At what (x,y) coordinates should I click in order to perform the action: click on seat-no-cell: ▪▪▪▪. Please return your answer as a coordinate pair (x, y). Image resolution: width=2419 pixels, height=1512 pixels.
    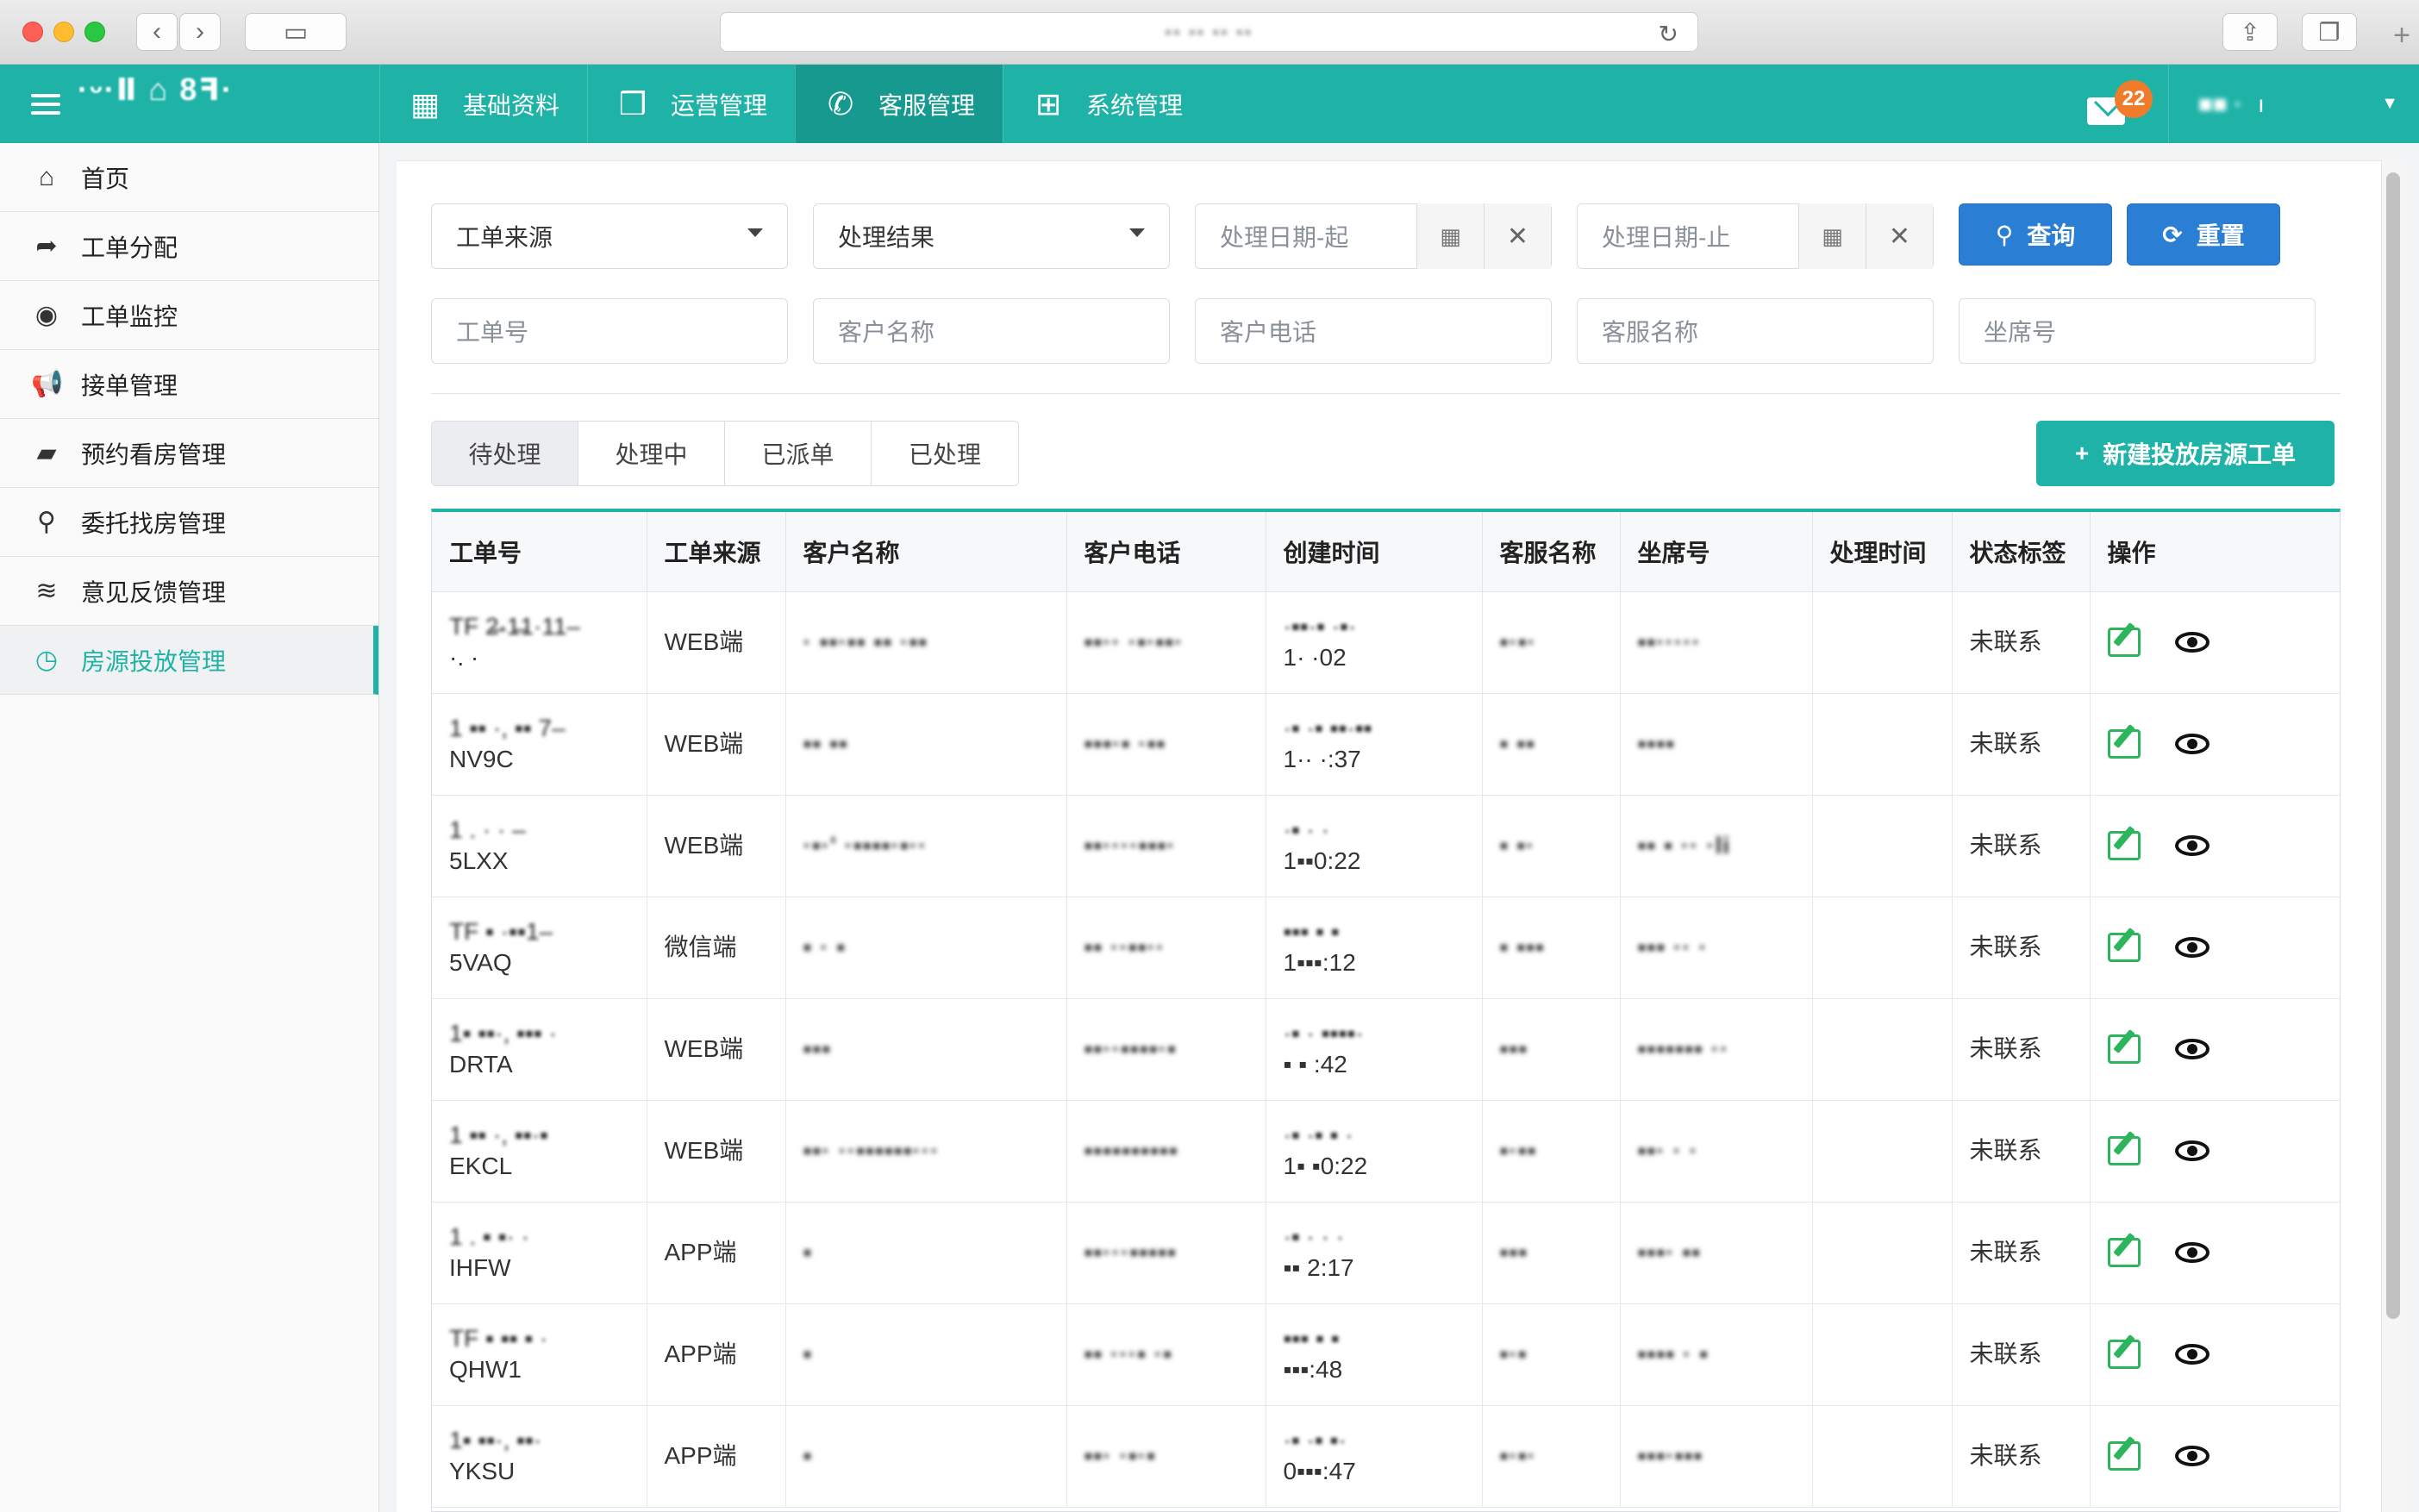
    Looking at the image, I should click on (1717, 744).